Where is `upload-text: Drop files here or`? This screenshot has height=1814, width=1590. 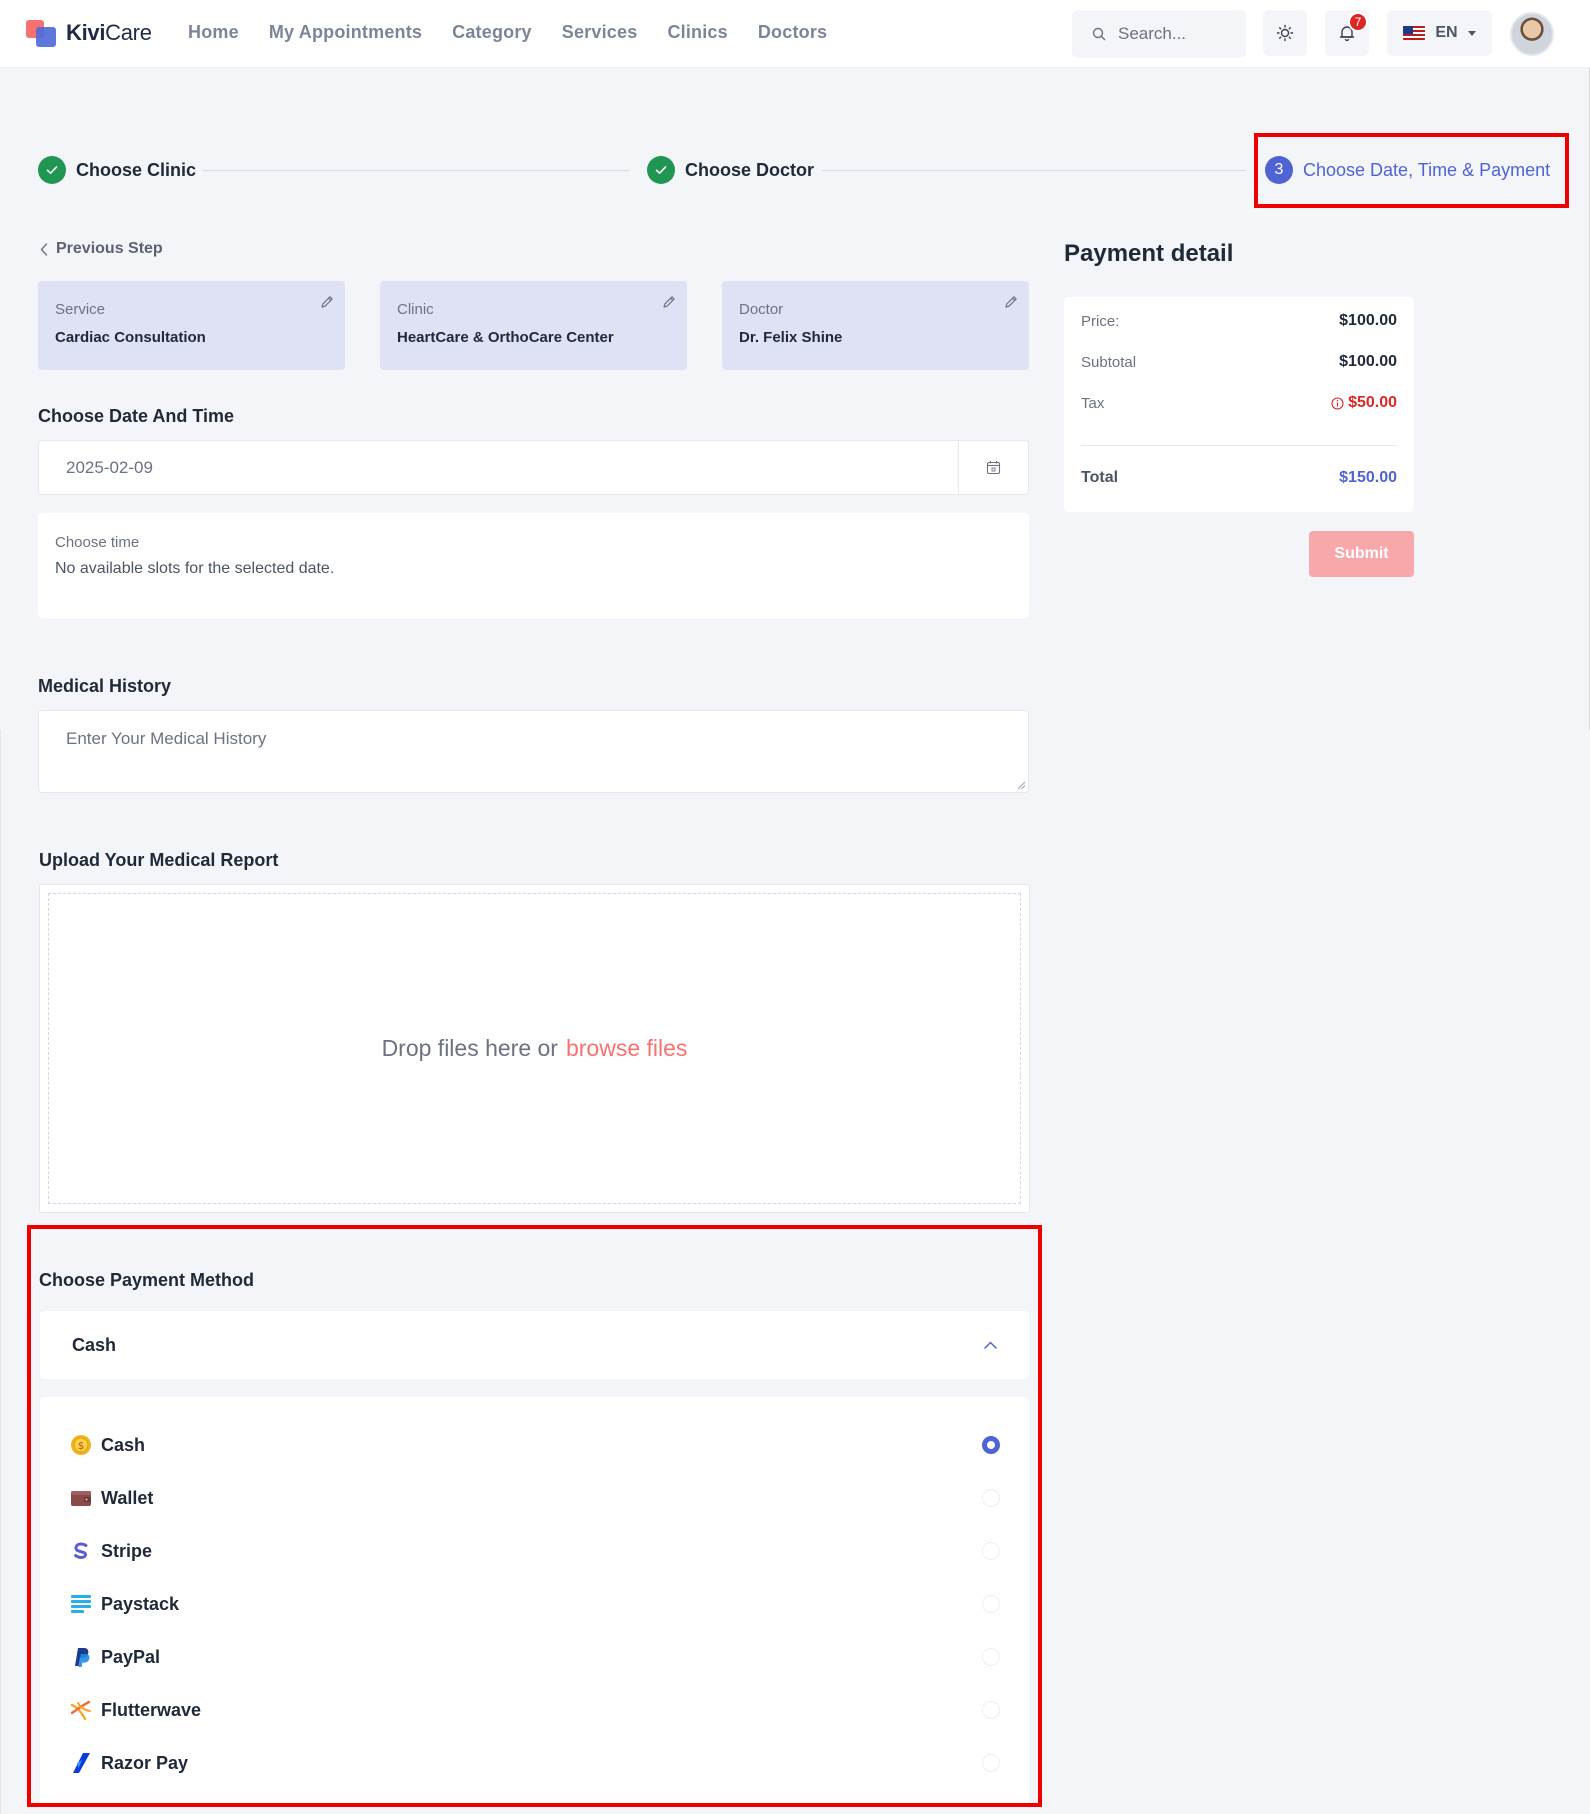
upload-text: Drop files here or is located at coordinates (469, 1048).